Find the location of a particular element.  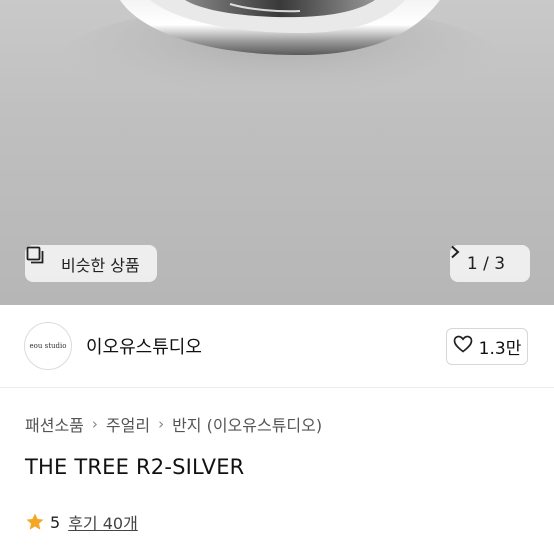

avatar-logo-text: eou studio is located at coordinates (48, 346).